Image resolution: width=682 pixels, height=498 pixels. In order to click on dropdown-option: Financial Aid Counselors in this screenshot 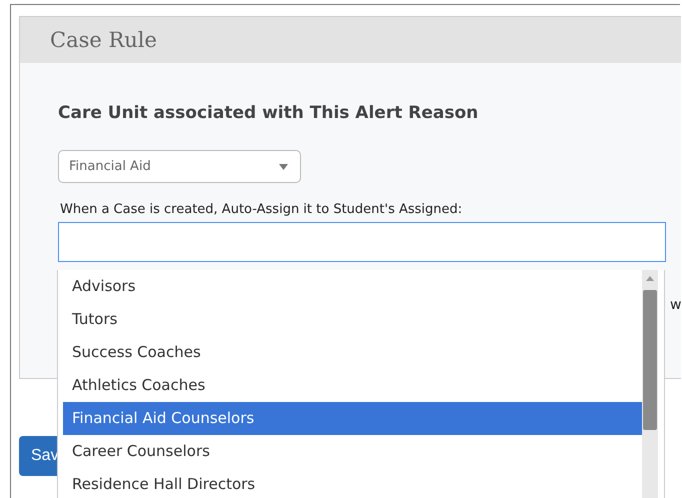, I will do `click(352, 418)`.